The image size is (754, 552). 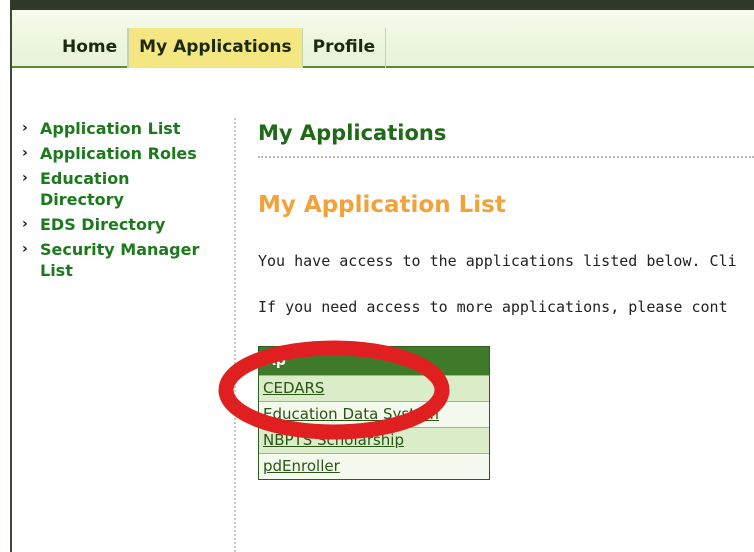 I want to click on sidebar-item-eds-directory: › EDS Directory, so click(x=122, y=224).